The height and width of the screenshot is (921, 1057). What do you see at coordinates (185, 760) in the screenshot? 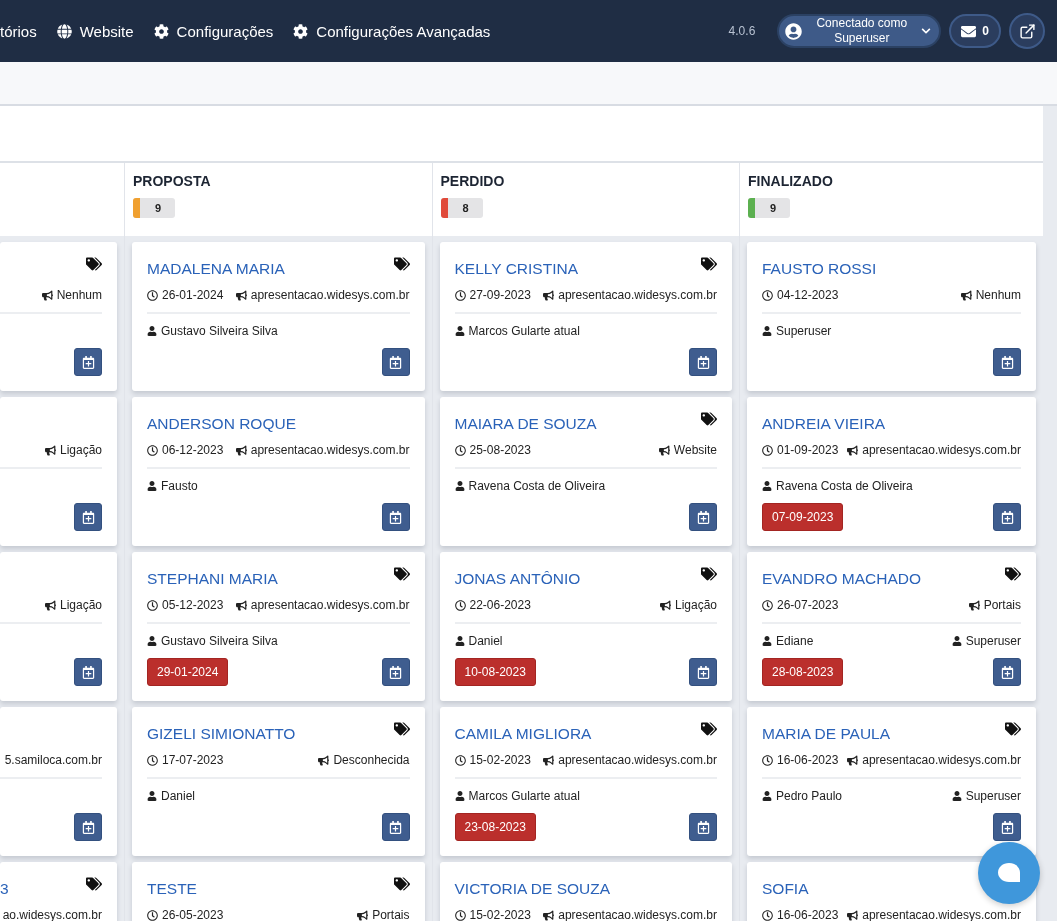
I see `created-date: 17-07-2023` at bounding box center [185, 760].